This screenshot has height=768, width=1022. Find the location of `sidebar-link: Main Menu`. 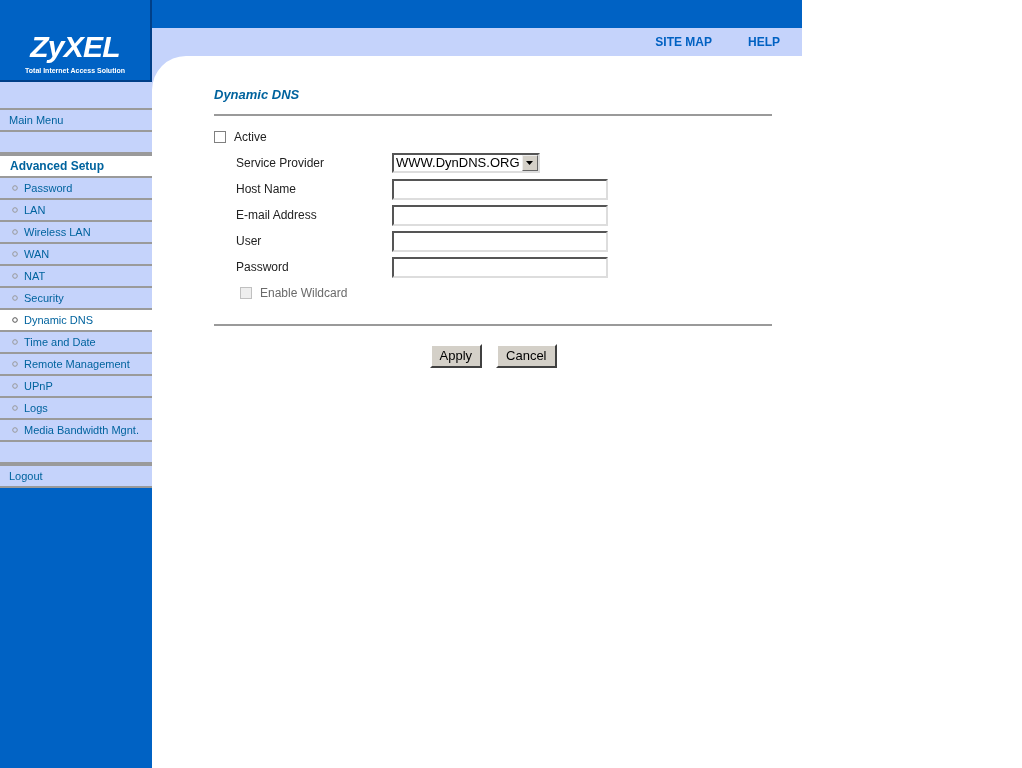

sidebar-link: Main Menu is located at coordinates (76, 121).